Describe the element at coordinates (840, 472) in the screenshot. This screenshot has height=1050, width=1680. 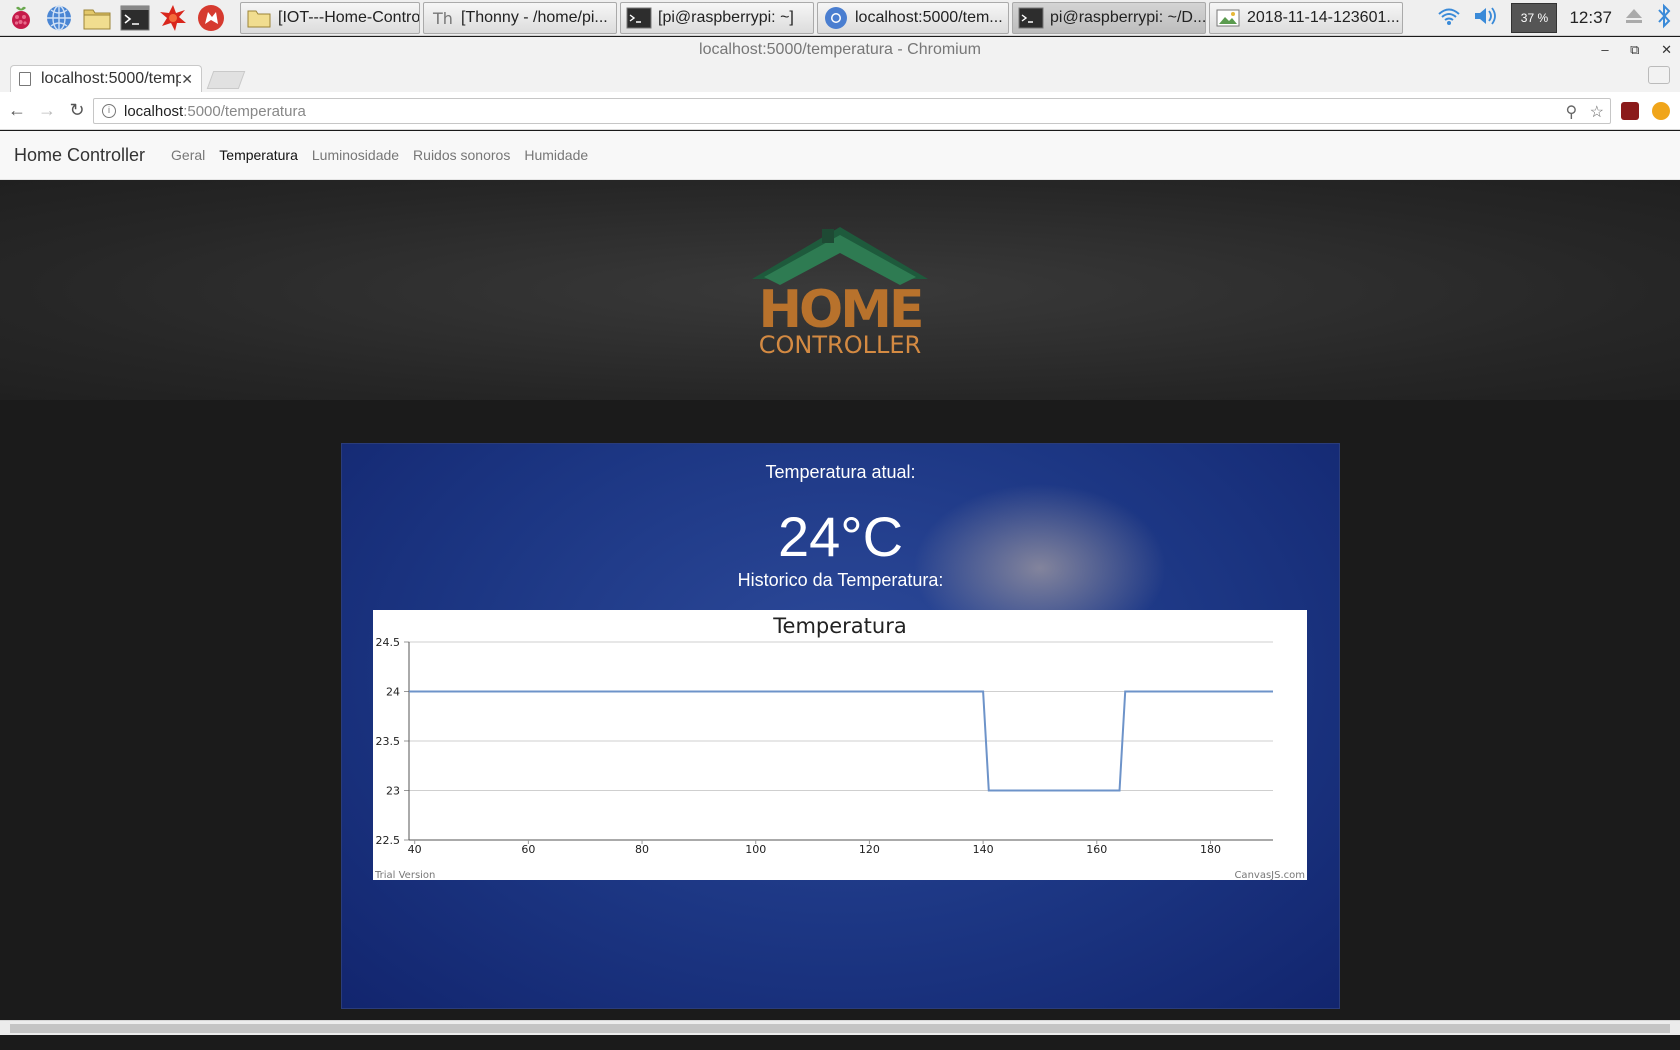
I see `current-temperature-label: Temperatura atual:` at that location.